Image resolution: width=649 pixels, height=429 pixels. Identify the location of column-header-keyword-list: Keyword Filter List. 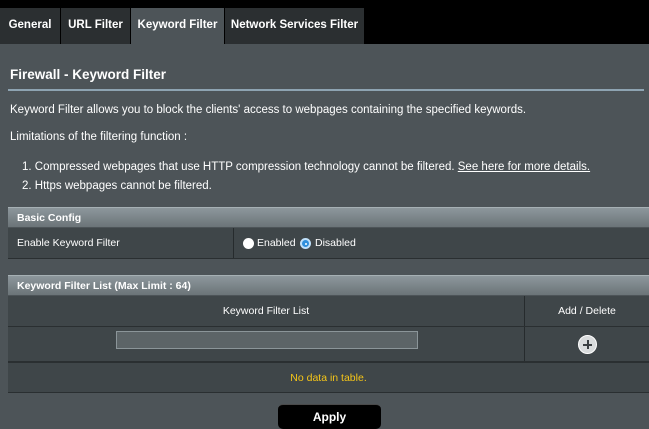
(266, 311).